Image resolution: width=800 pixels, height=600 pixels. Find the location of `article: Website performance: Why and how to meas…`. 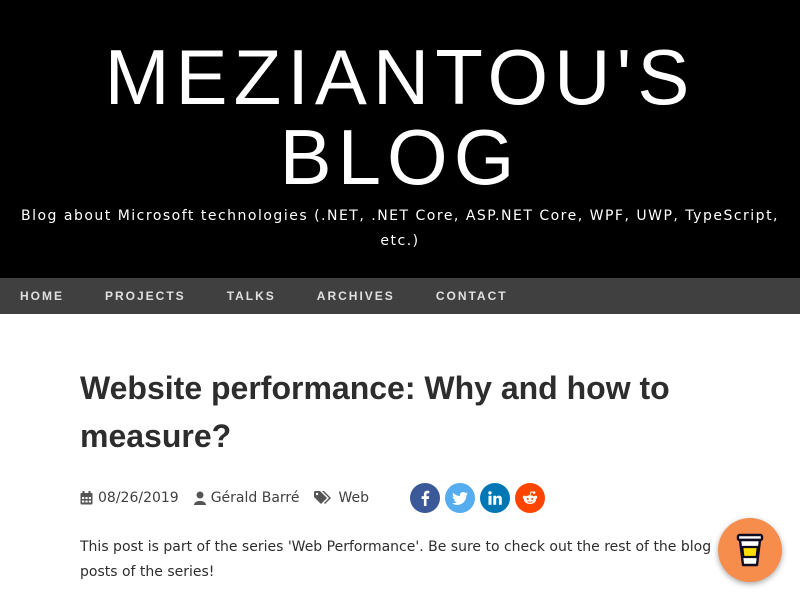

article: Website performance: Why and how to meas… is located at coordinates (400, 412).